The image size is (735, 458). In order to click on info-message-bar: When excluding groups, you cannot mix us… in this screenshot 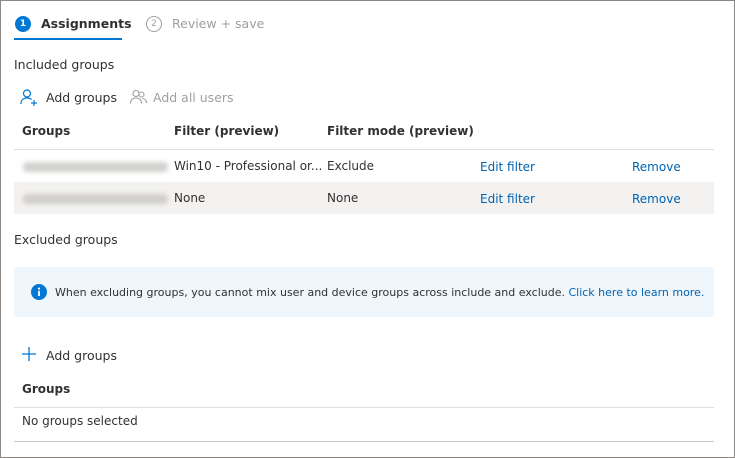, I will do `click(364, 292)`.